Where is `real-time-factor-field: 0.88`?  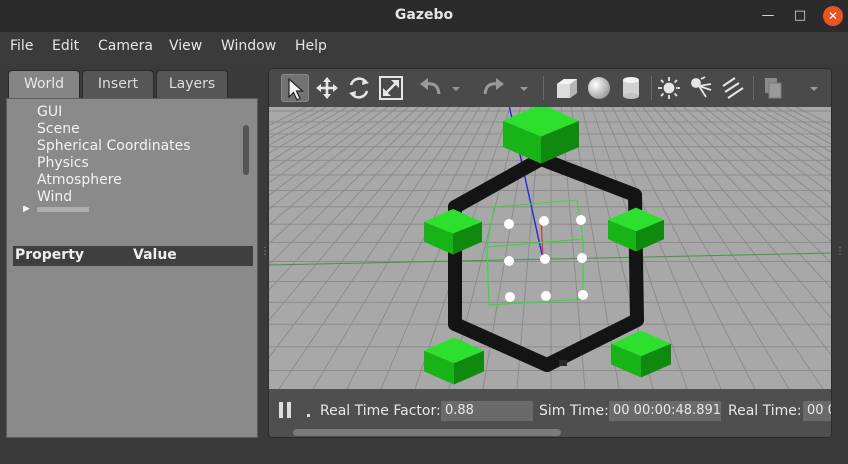
real-time-factor-field: 0.88 is located at coordinates (487, 411).